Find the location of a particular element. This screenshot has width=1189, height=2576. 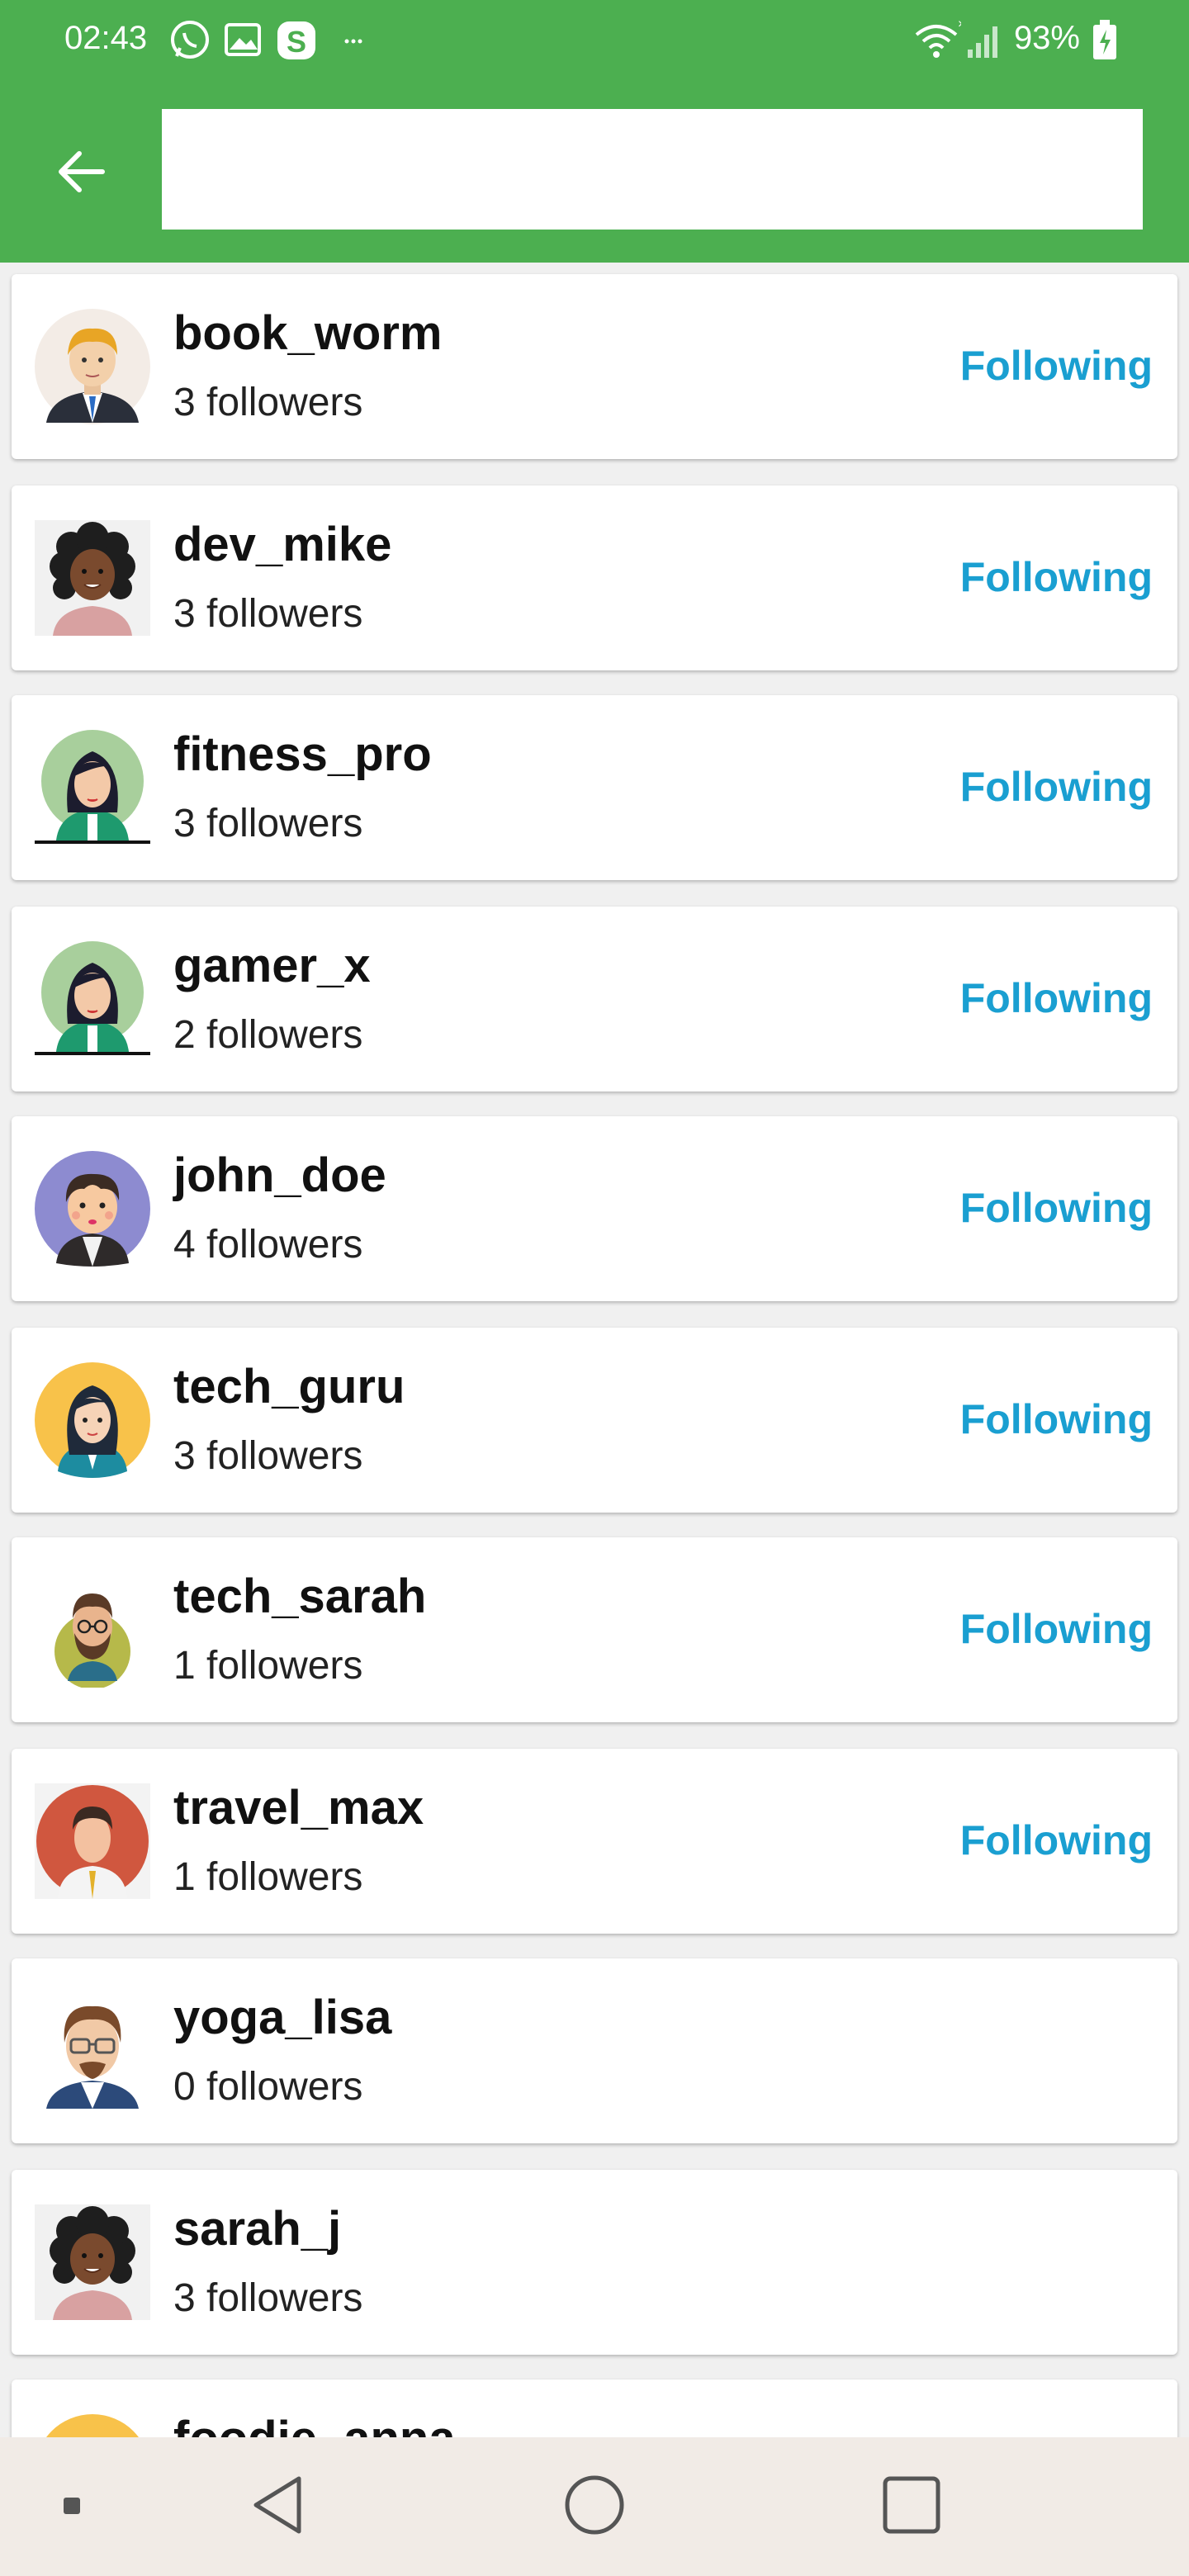

more-dots-icon is located at coordinates (353, 41).